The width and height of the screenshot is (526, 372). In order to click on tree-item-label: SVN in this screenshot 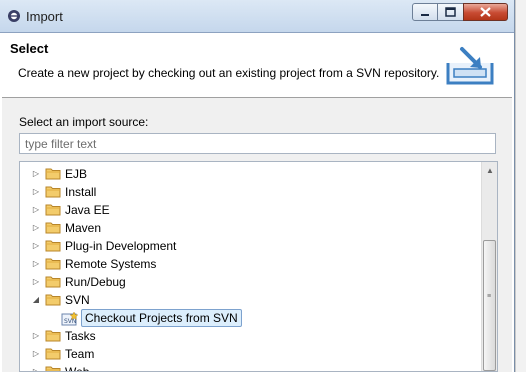, I will do `click(77, 300)`.